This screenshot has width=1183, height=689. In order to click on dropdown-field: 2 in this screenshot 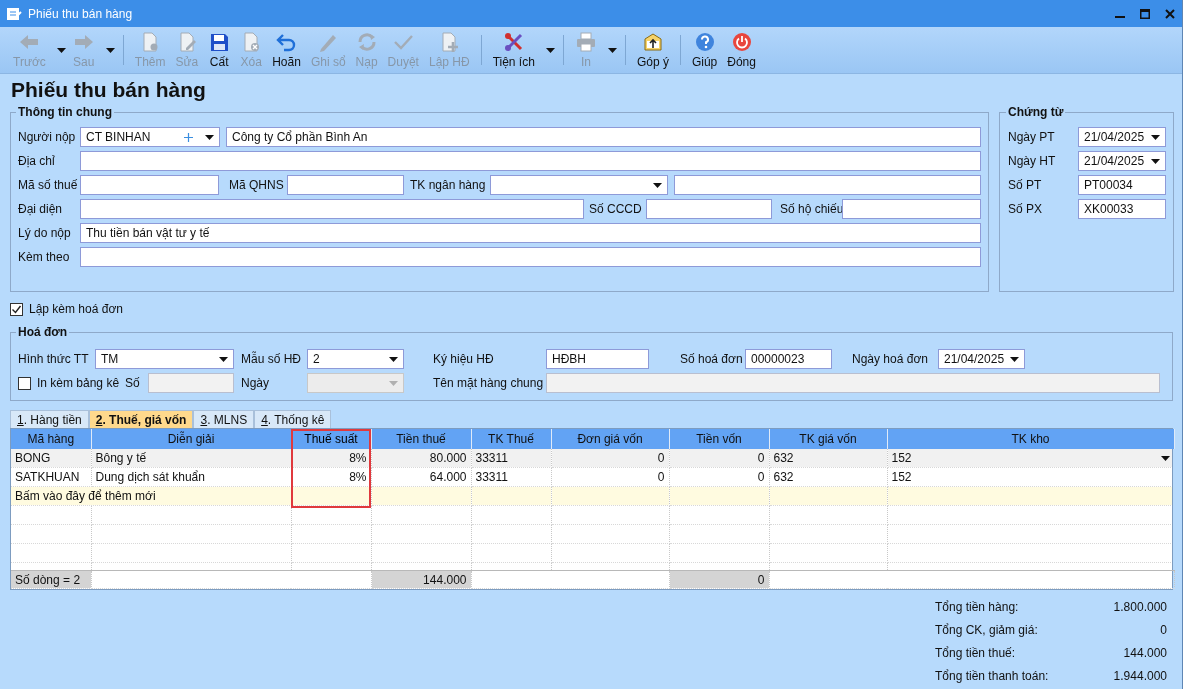, I will do `click(355, 359)`.